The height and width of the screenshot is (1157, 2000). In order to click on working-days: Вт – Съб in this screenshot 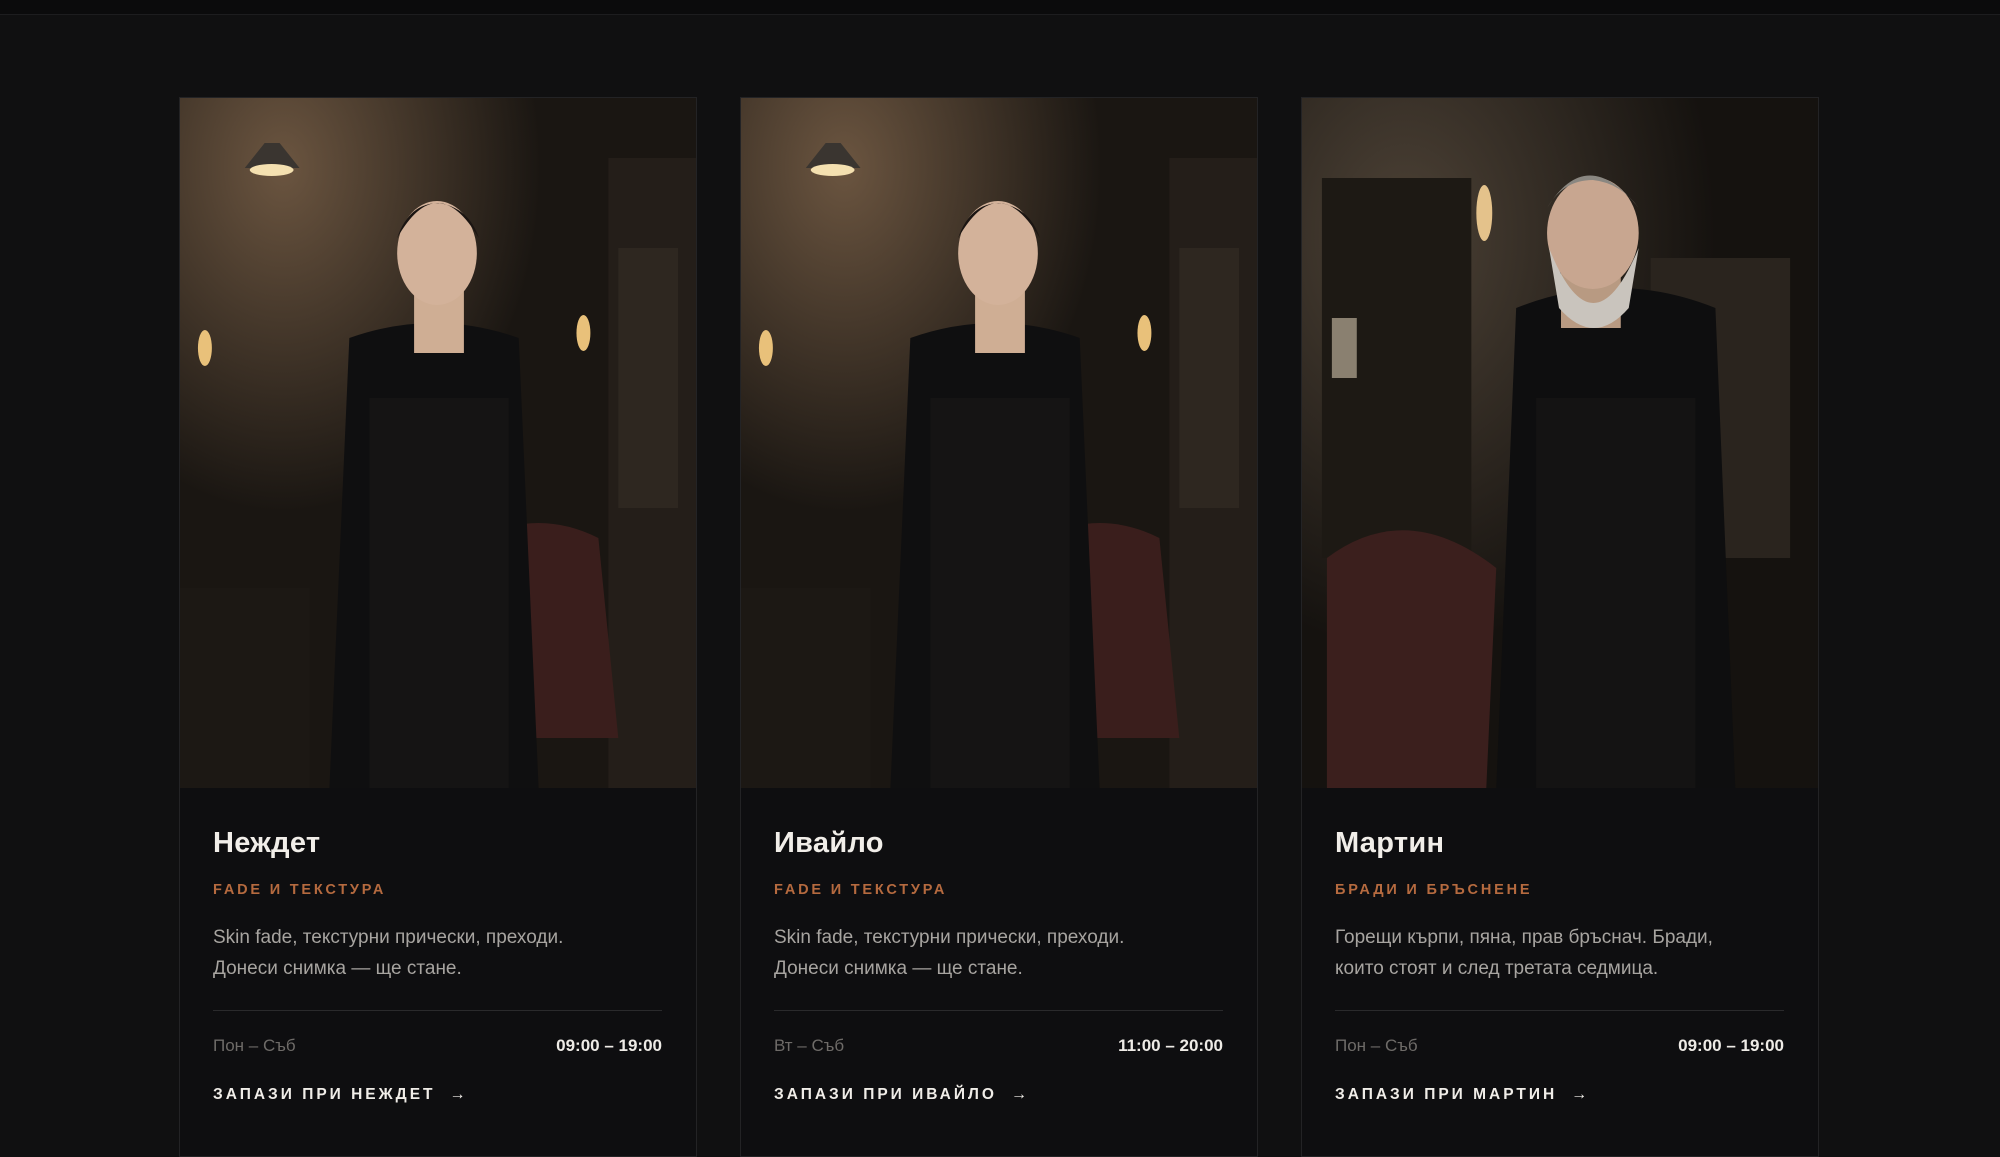, I will do `click(809, 1045)`.